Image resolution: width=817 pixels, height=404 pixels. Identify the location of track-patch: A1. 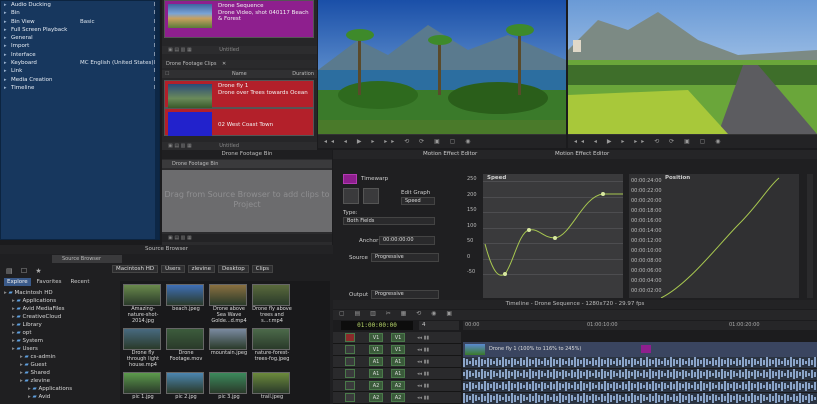
(398, 373).